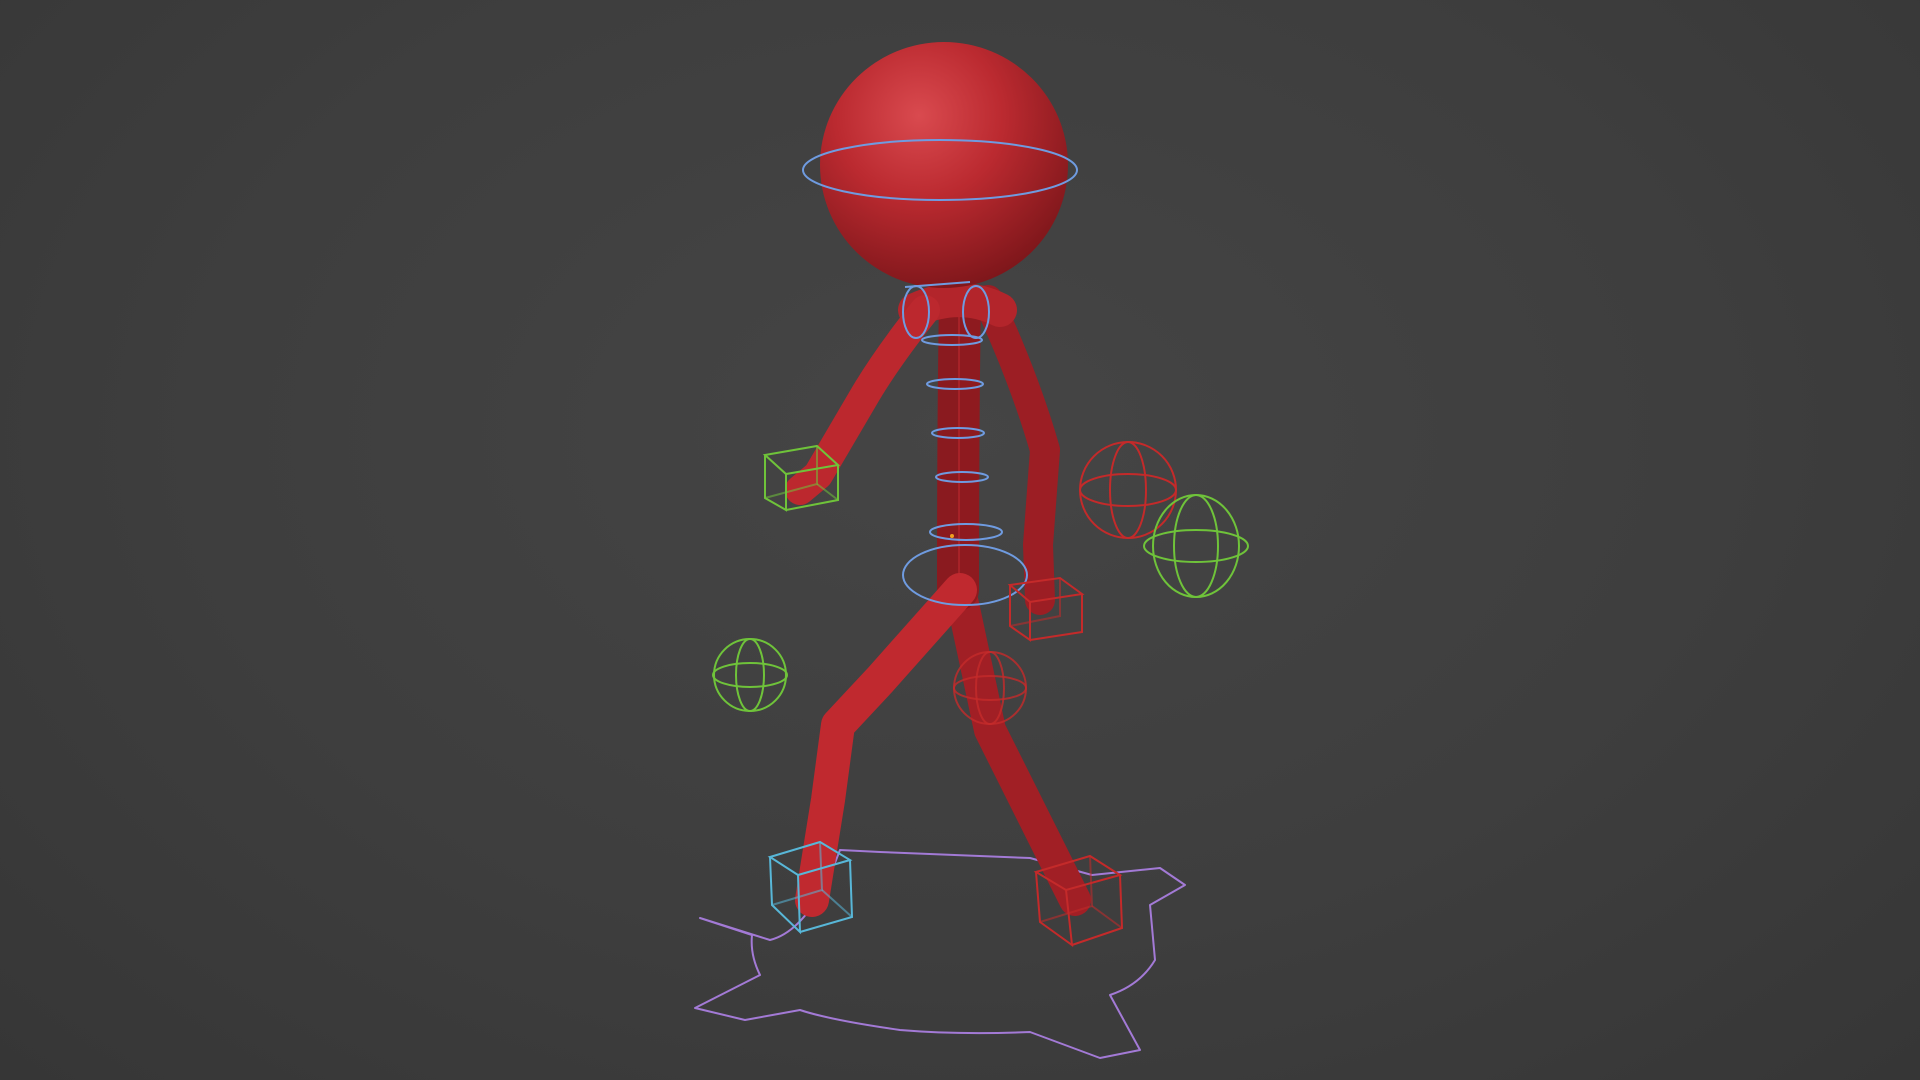 The height and width of the screenshot is (1080, 1920). Describe the element at coordinates (1128, 490) in the screenshot. I see `elbow-pole-right` at that location.